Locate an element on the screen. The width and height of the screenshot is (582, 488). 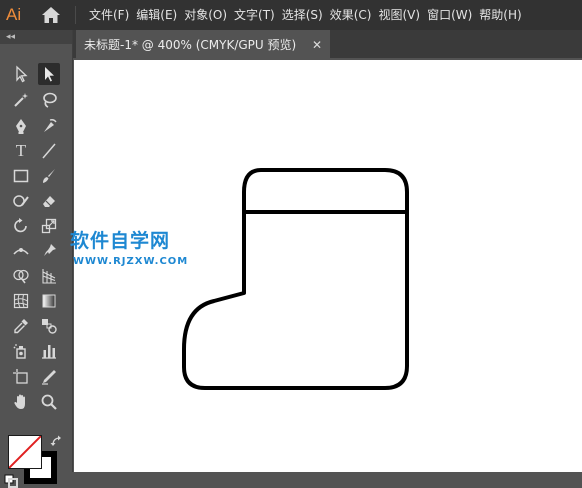
menu-type: 文字(T) is located at coordinates (258, 15).